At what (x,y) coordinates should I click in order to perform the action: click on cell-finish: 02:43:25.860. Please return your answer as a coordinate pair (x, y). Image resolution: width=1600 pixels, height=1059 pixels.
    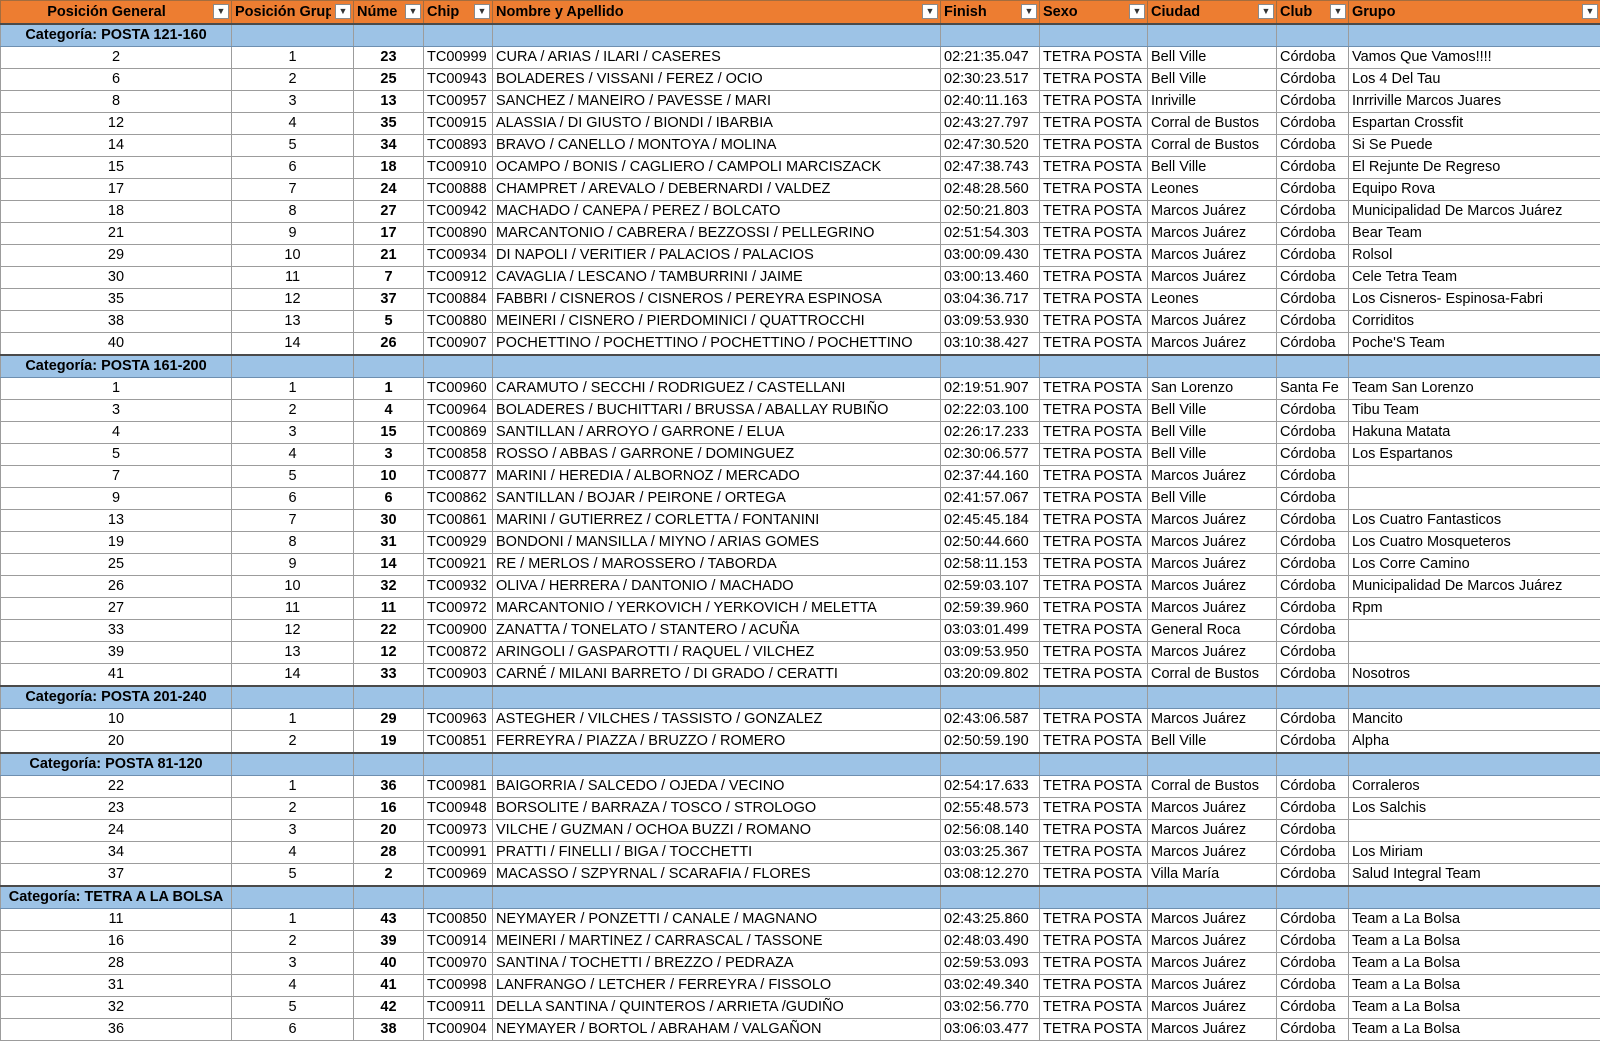
    Looking at the image, I should click on (990, 919).